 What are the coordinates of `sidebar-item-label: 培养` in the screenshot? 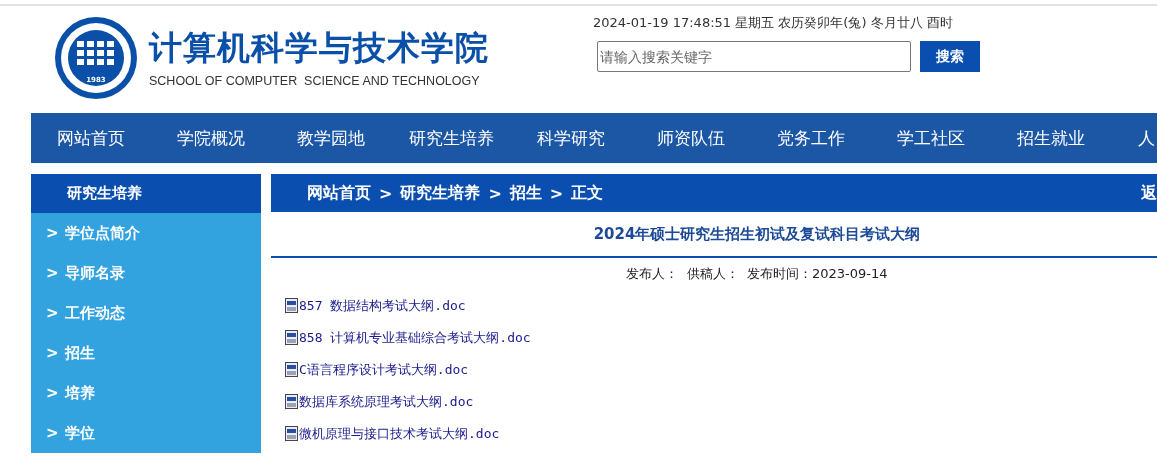 It's located at (79, 393).